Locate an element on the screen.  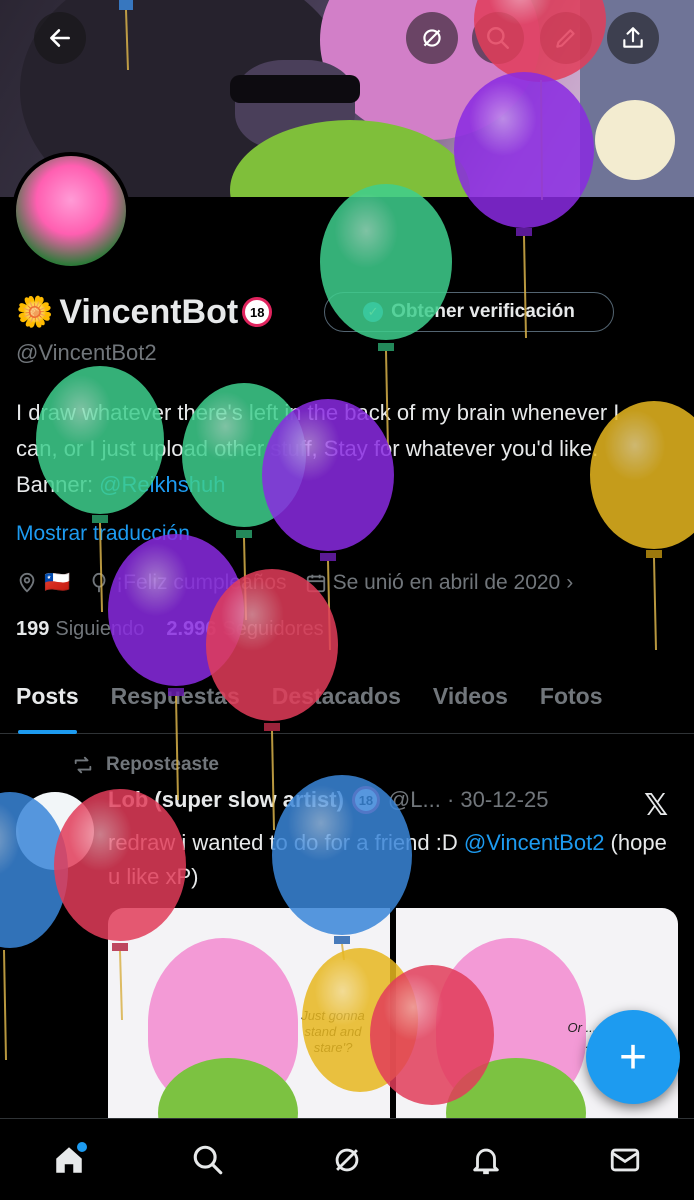
post-text-start: redraw i wanted to do for a friend :D is located at coordinates (286, 842).